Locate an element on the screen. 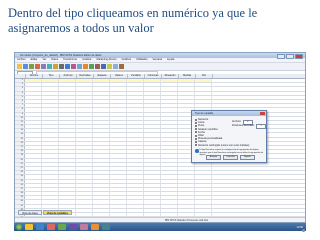 The width and height of the screenshot is (320, 240). menu-item: Ver is located at coordinates (44, 60).